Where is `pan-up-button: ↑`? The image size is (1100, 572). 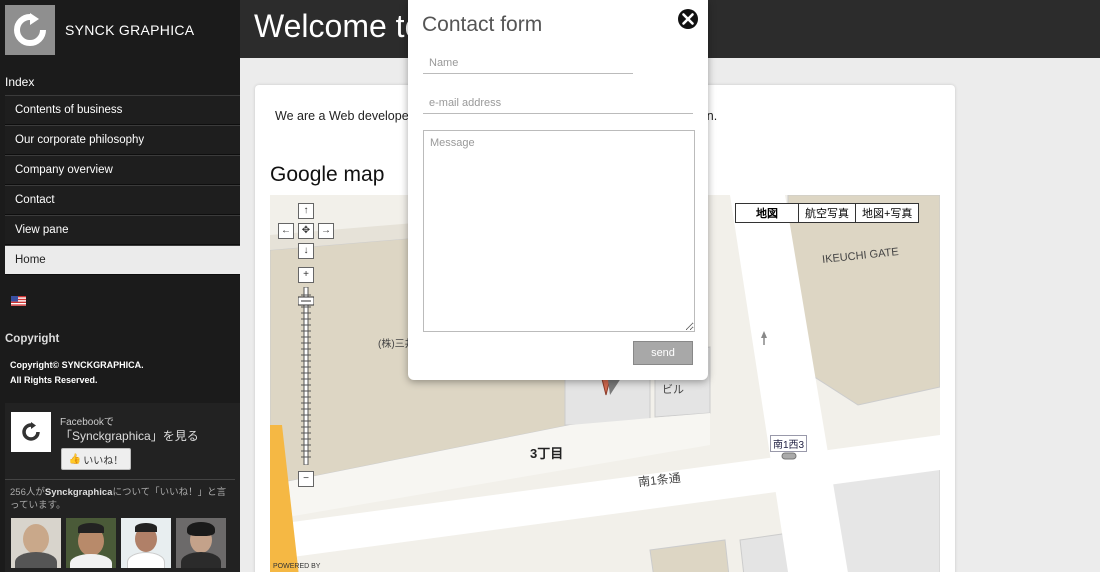 pan-up-button: ↑ is located at coordinates (306, 211).